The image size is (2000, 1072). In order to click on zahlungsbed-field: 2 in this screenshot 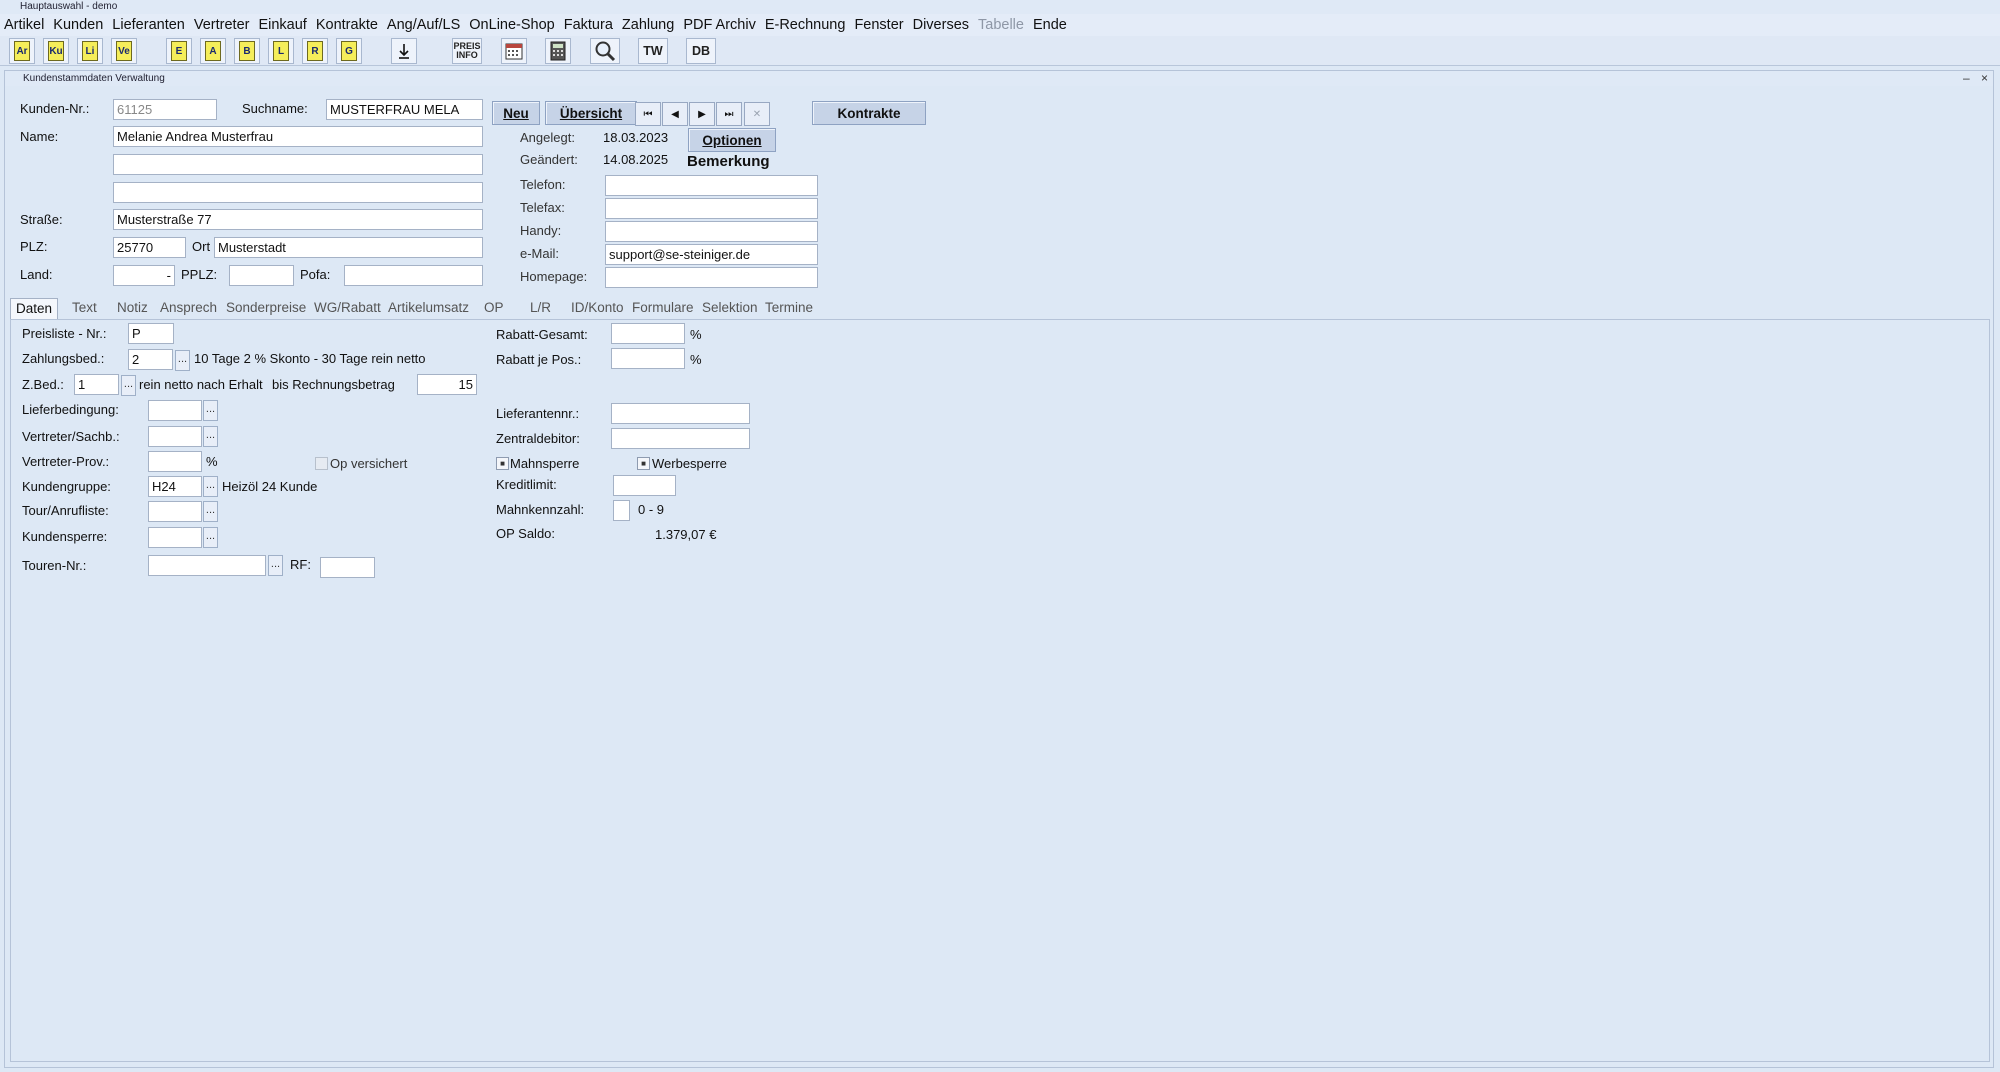, I will do `click(150, 359)`.